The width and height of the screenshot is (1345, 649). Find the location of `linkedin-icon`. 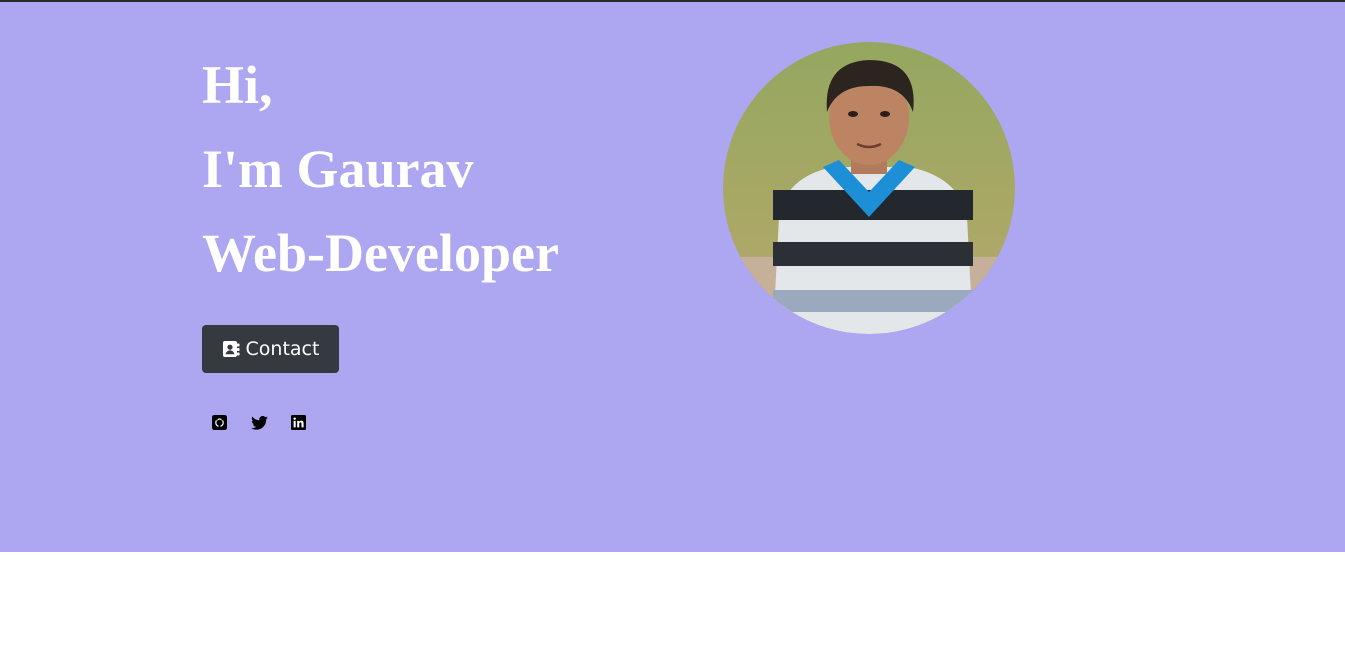

linkedin-icon is located at coordinates (298, 425).